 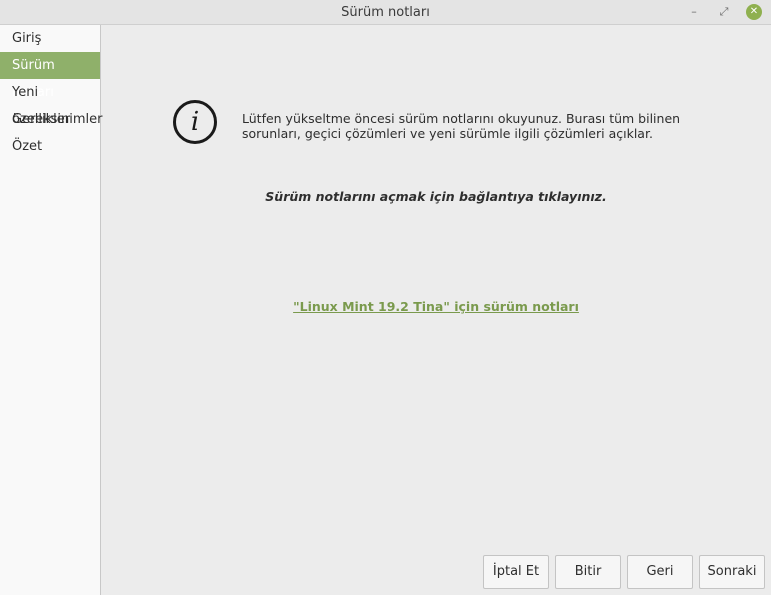 I want to click on sidebar-item-surum-notlari: Sürüm notları, so click(x=50, y=76).